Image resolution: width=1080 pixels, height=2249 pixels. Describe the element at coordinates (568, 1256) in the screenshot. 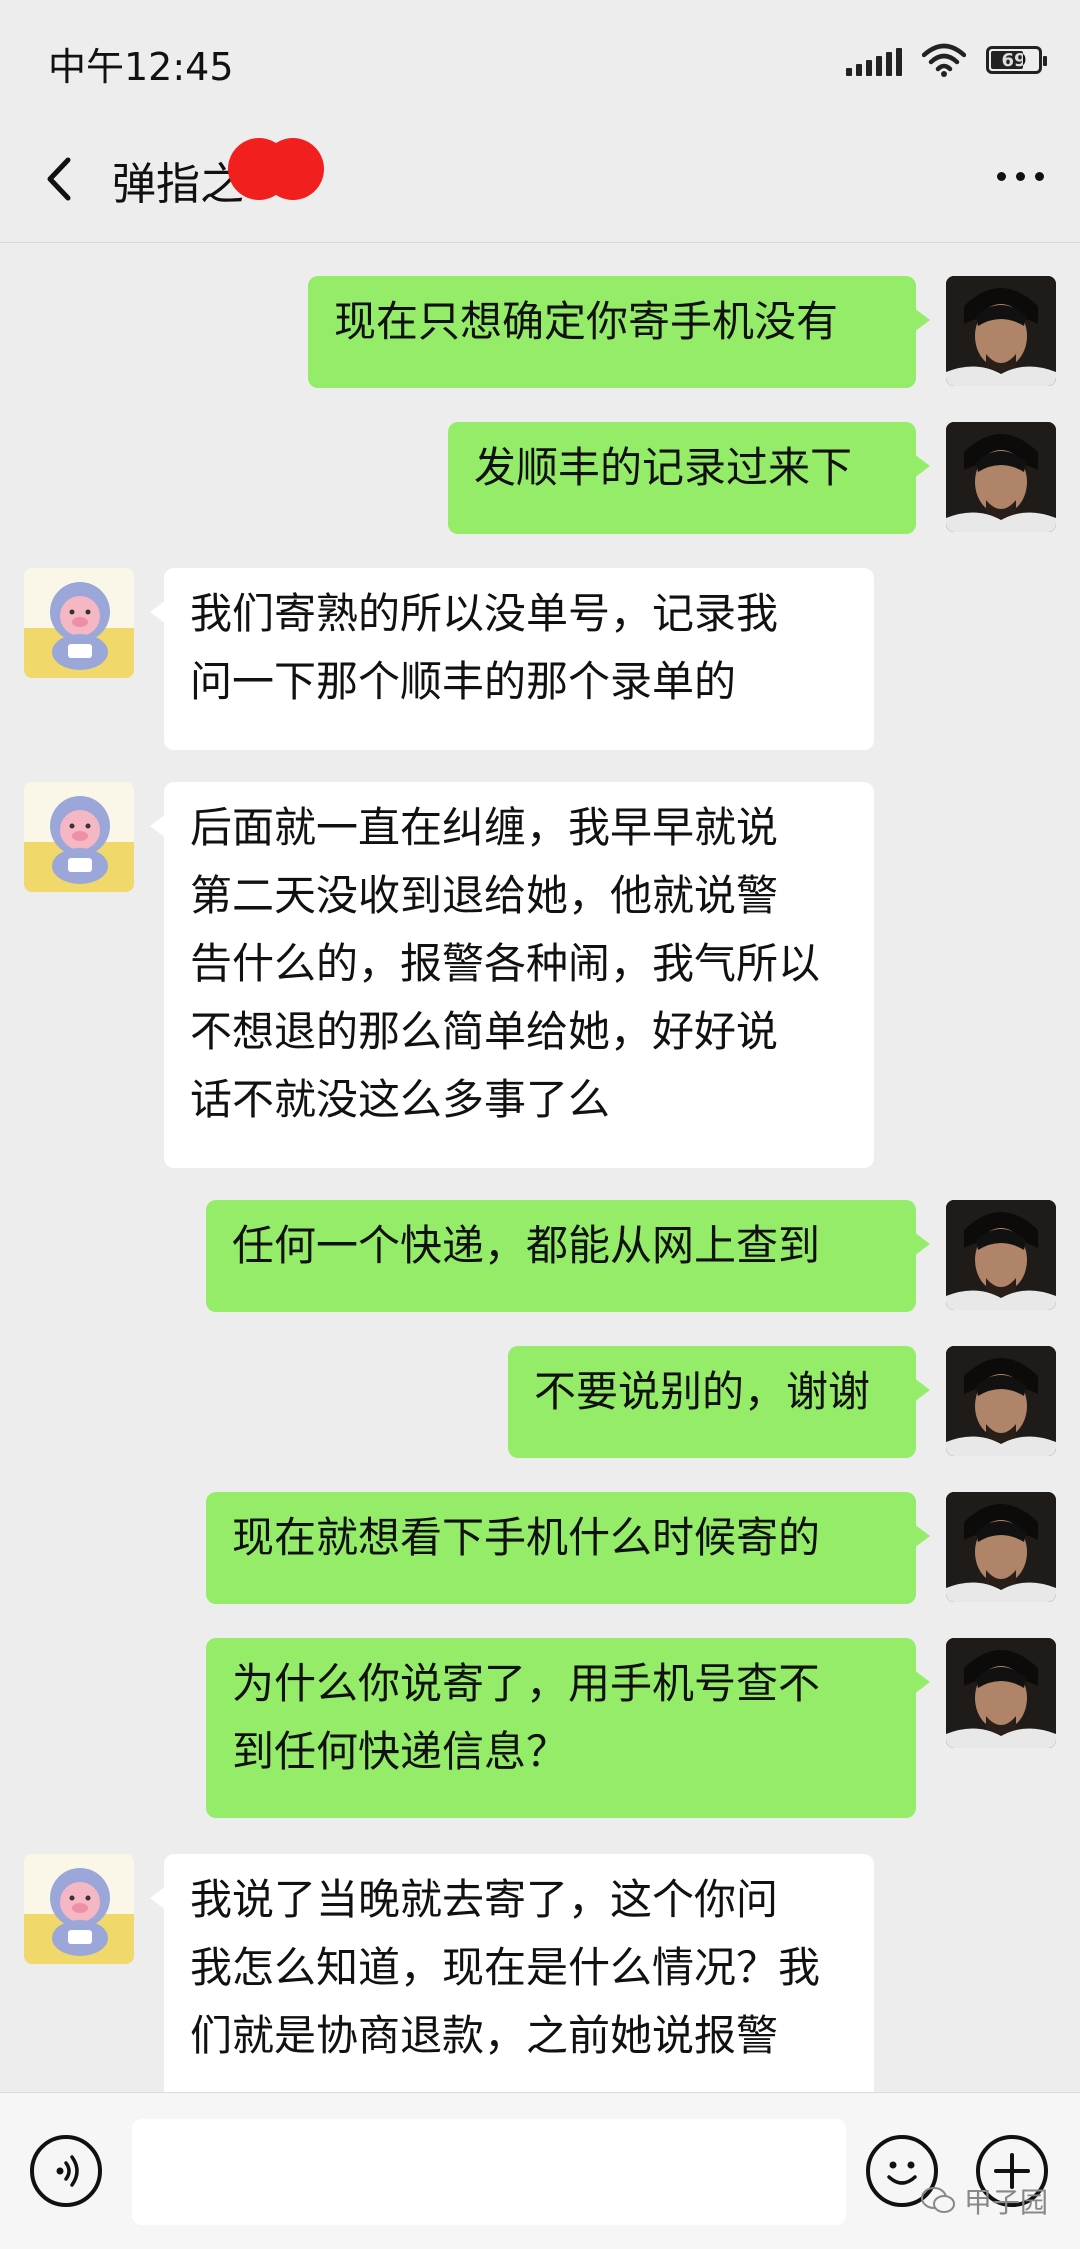

I see `message-bubble: 任何一个快递，都能从网上查到` at that location.